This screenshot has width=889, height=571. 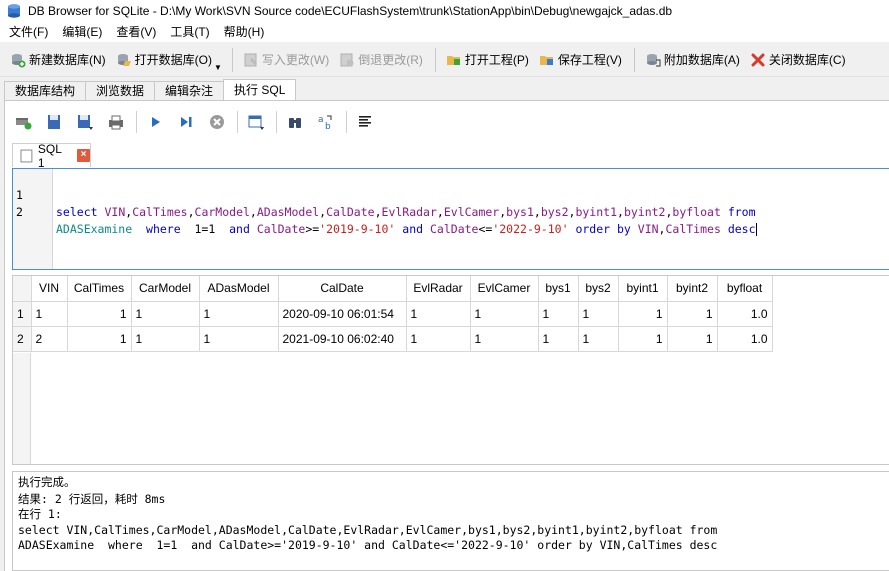 I want to click on save-sql-file-button, so click(x=85, y=122).